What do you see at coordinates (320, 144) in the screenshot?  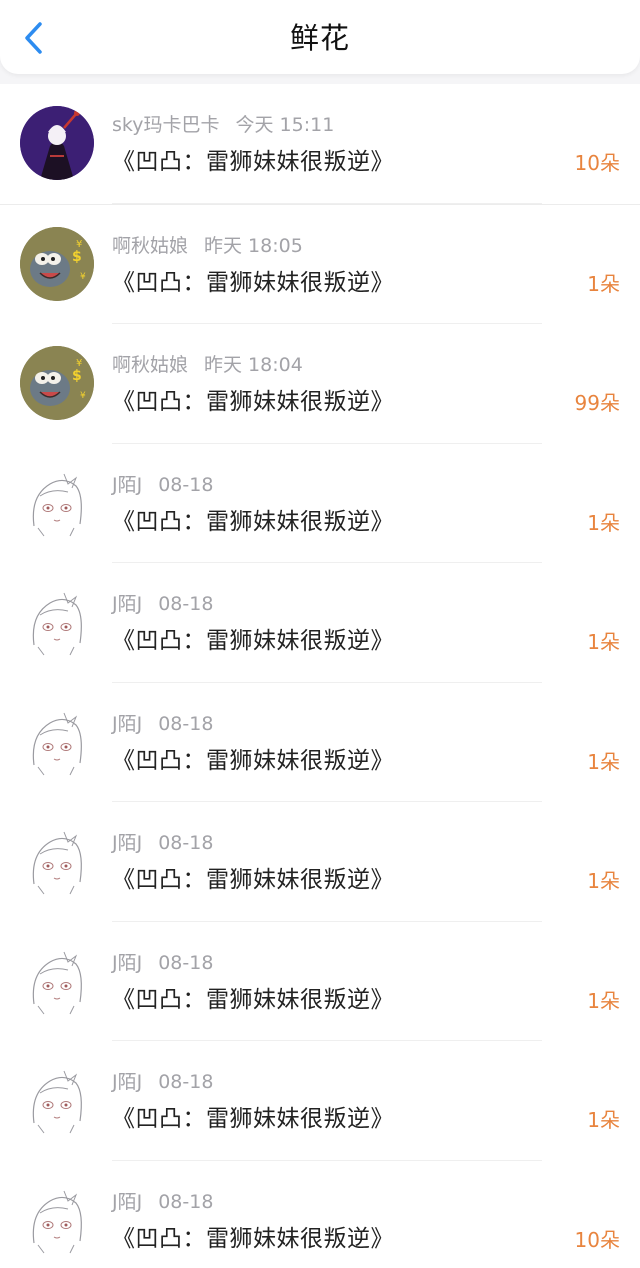 I see `list-item: sky玛卡巴卡 今天 15:11 《凹凸：雷狮妹妹很叛逆》 10朵` at bounding box center [320, 144].